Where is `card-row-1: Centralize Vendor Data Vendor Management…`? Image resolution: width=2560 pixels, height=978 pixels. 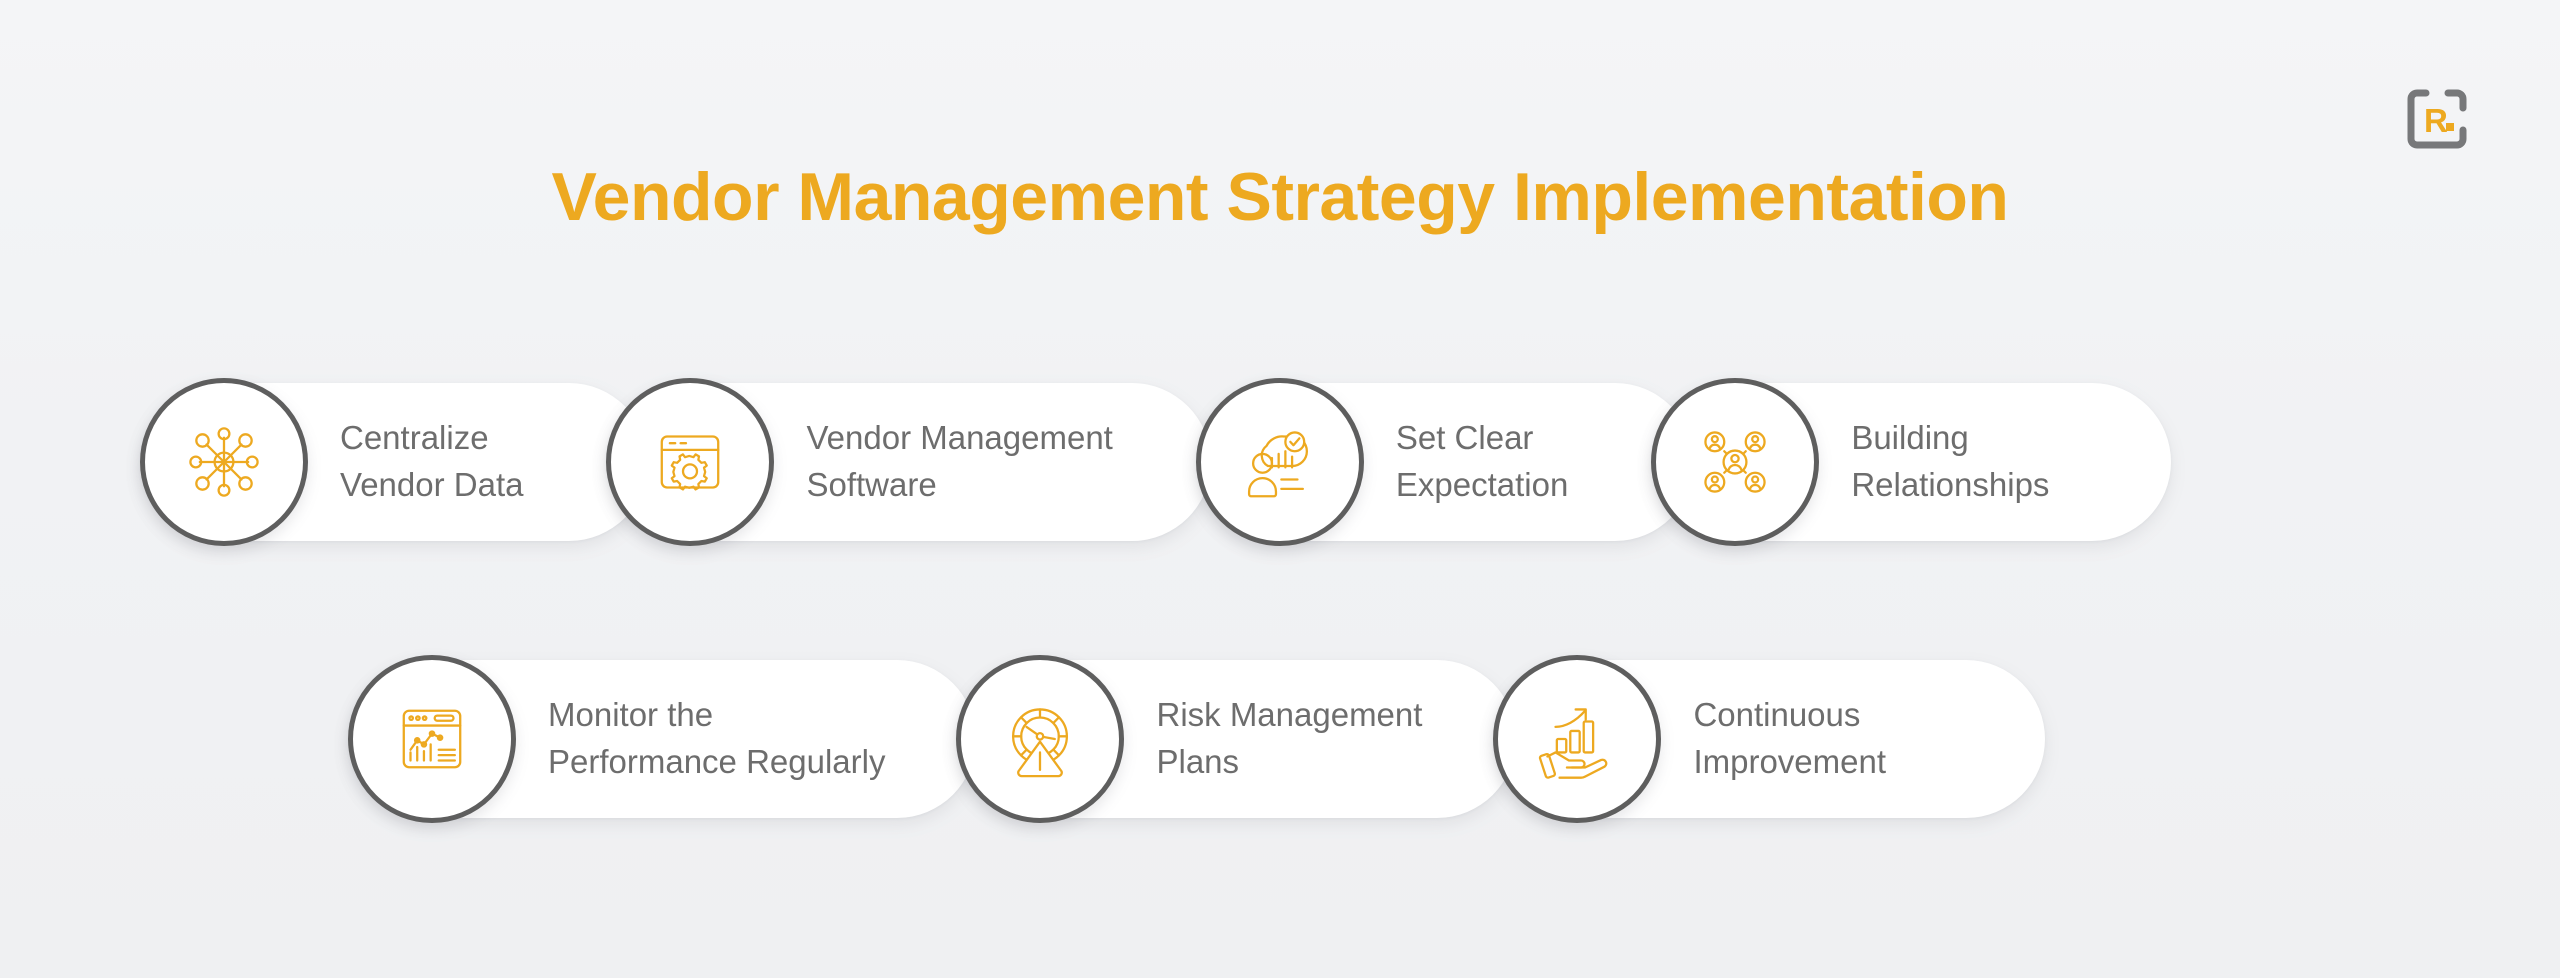
card-row-1: Centralize Vendor Data Vendor Management… is located at coordinates (1156, 462).